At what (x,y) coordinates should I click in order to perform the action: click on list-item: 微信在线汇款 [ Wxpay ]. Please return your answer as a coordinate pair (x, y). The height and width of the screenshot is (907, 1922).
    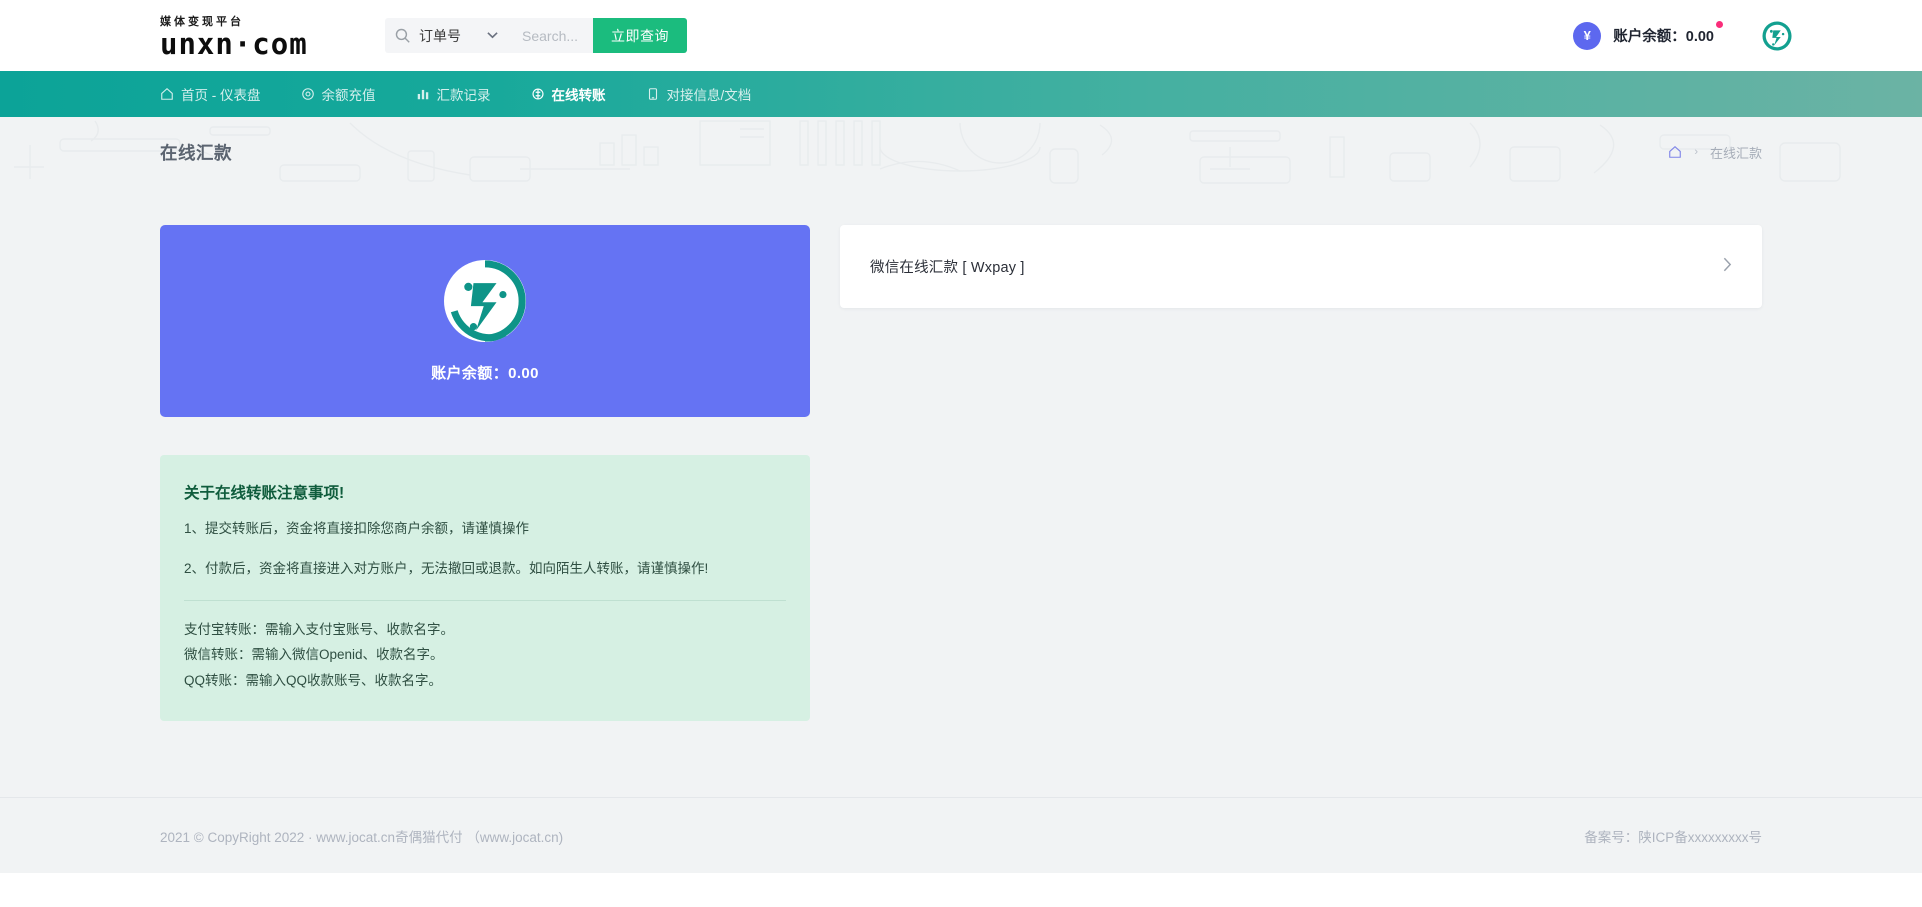
    Looking at the image, I should click on (1301, 266).